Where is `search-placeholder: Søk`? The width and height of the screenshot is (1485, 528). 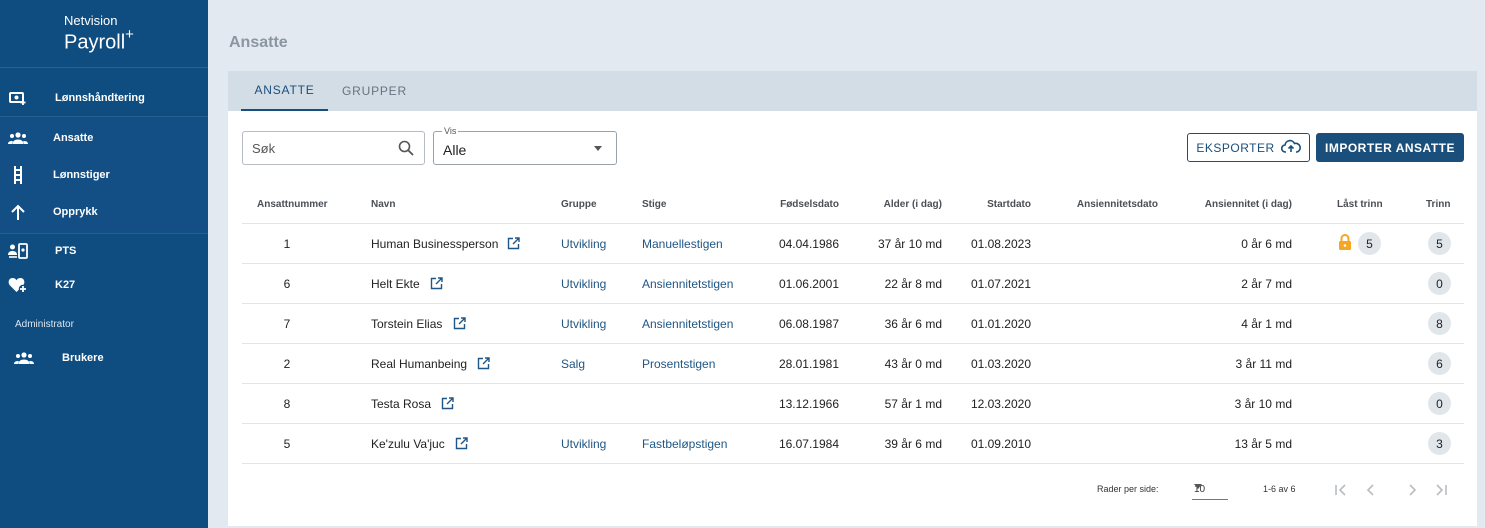
search-placeholder: Søk is located at coordinates (264, 148).